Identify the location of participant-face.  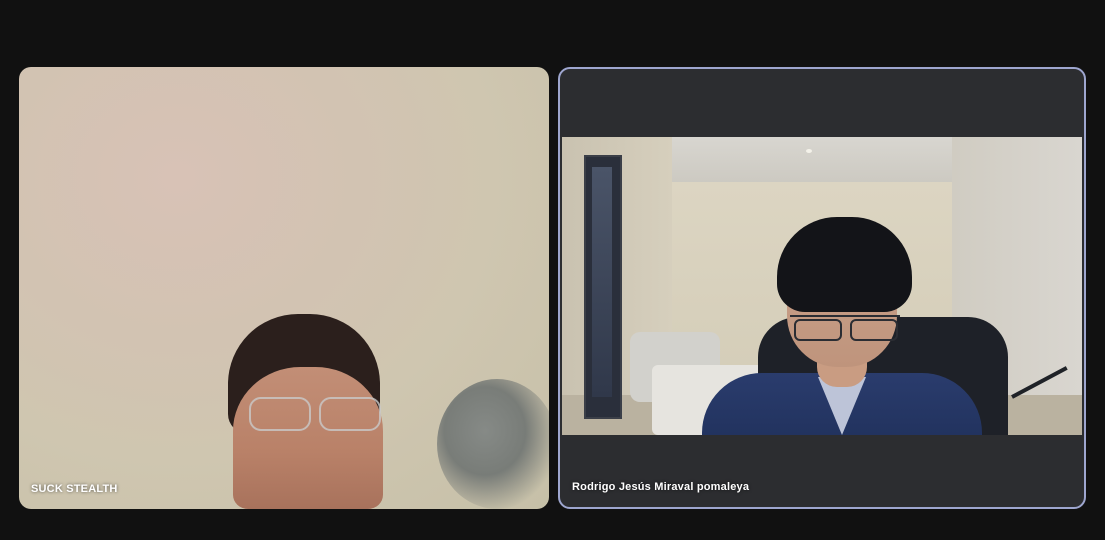
(308, 438).